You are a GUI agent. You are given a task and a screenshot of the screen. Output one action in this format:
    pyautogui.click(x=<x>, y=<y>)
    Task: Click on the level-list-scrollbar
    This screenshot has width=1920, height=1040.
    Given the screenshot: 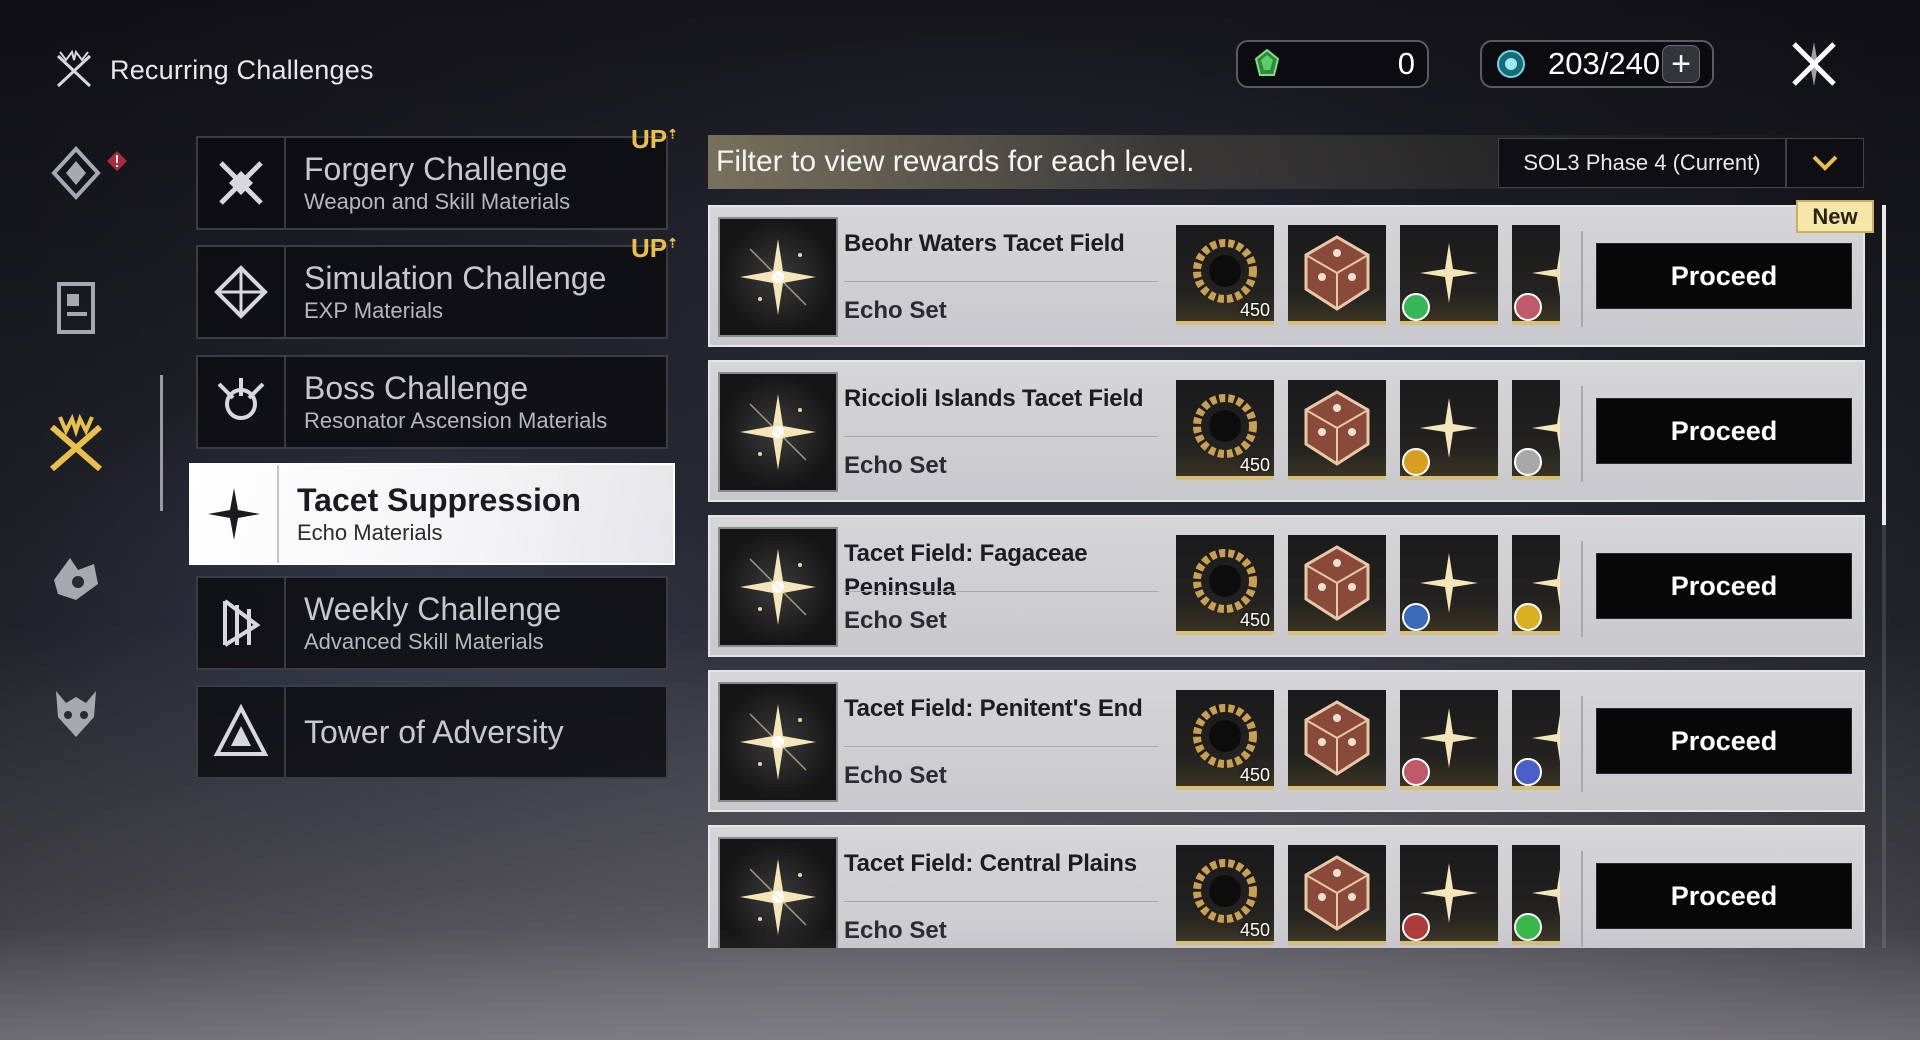 What is the action you would take?
    pyautogui.click(x=1884, y=576)
    